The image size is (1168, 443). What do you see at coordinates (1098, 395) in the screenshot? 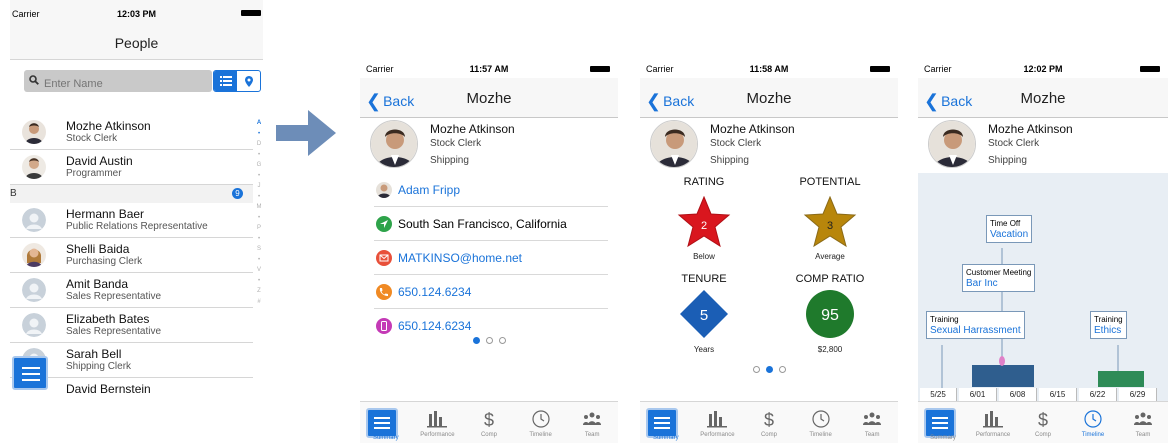
I see `timeline-date: 6/22` at bounding box center [1098, 395].